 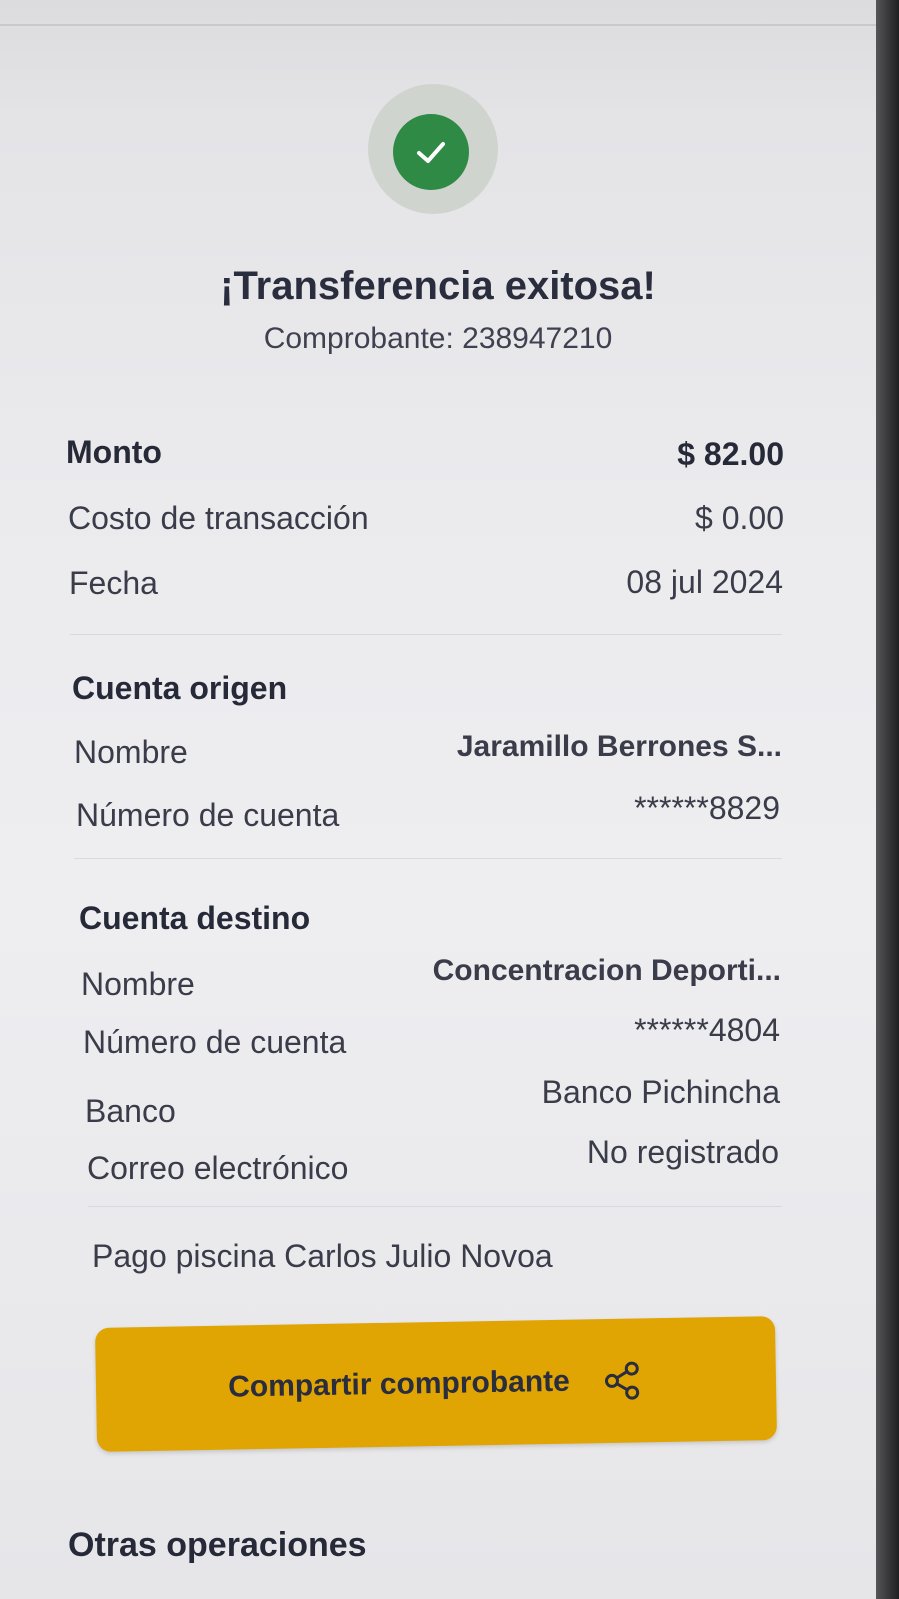 What do you see at coordinates (399, 1384) in the screenshot?
I see `share-receipt-label: Compartir comprobante` at bounding box center [399, 1384].